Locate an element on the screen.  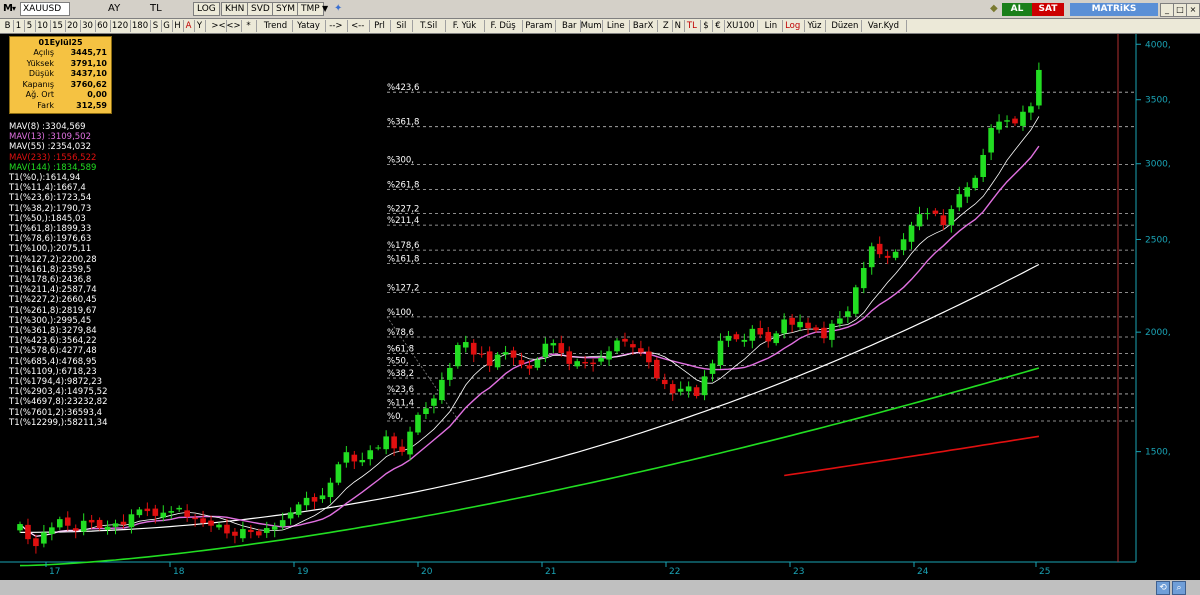
toolbar-button-trend: Trend is located at coordinates (276, 26).